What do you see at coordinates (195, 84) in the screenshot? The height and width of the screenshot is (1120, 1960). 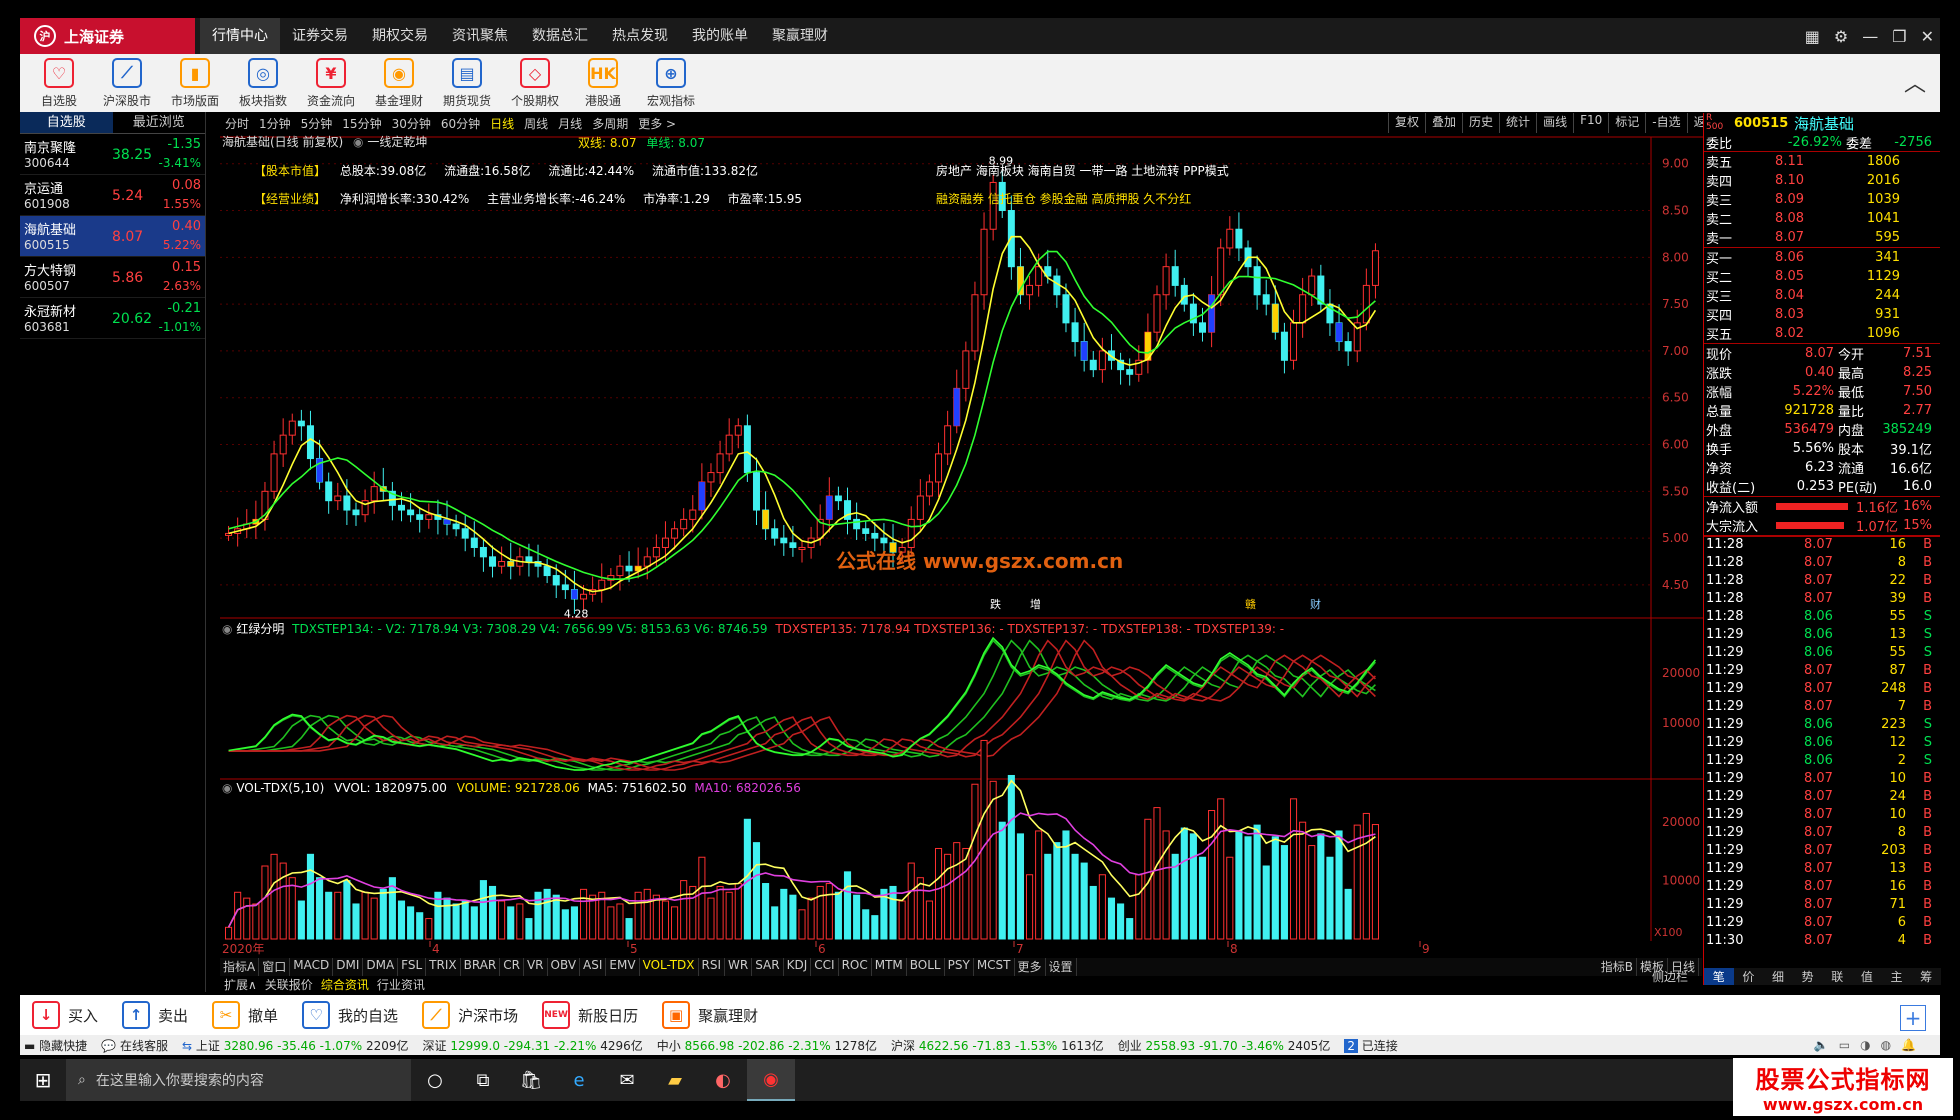 I see `toolbar-button: ▮ 市场版面` at bounding box center [195, 84].